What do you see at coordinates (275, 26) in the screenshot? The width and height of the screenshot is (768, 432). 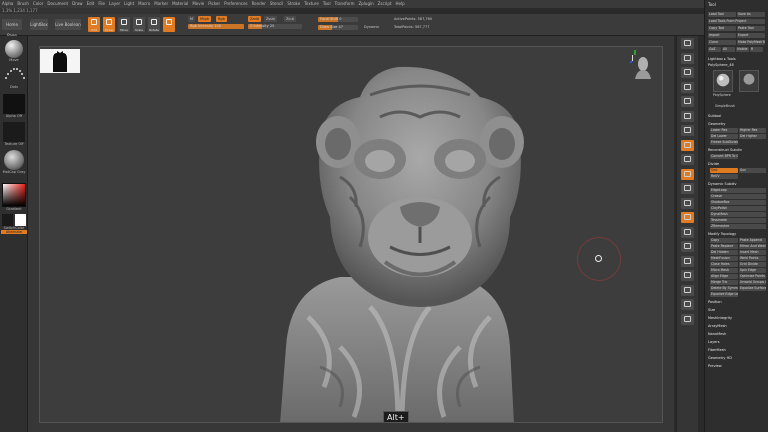 I see `z-intensity-slider: Z Intensity 25` at bounding box center [275, 26].